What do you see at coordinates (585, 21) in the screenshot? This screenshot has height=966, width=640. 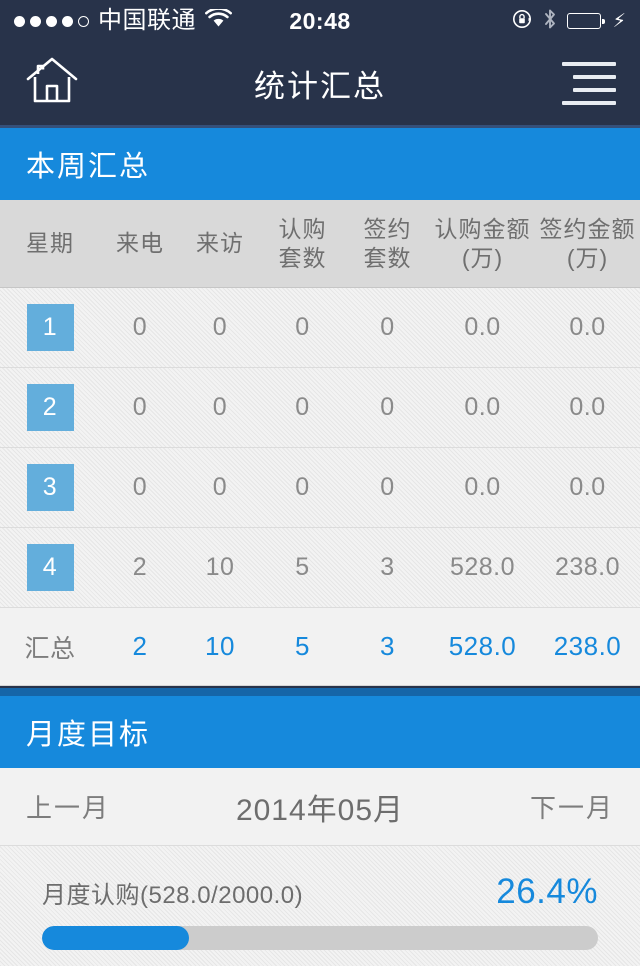 I see `battery-icon` at bounding box center [585, 21].